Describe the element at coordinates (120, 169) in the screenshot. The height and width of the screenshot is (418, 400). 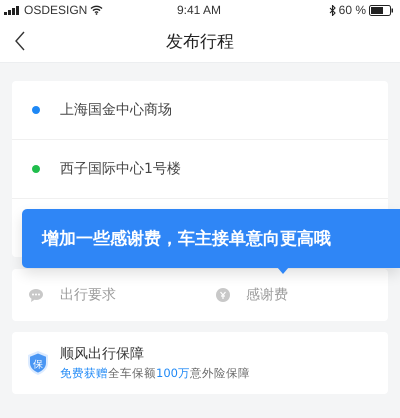
I see `location-name: 西子国际中心1号楼` at that location.